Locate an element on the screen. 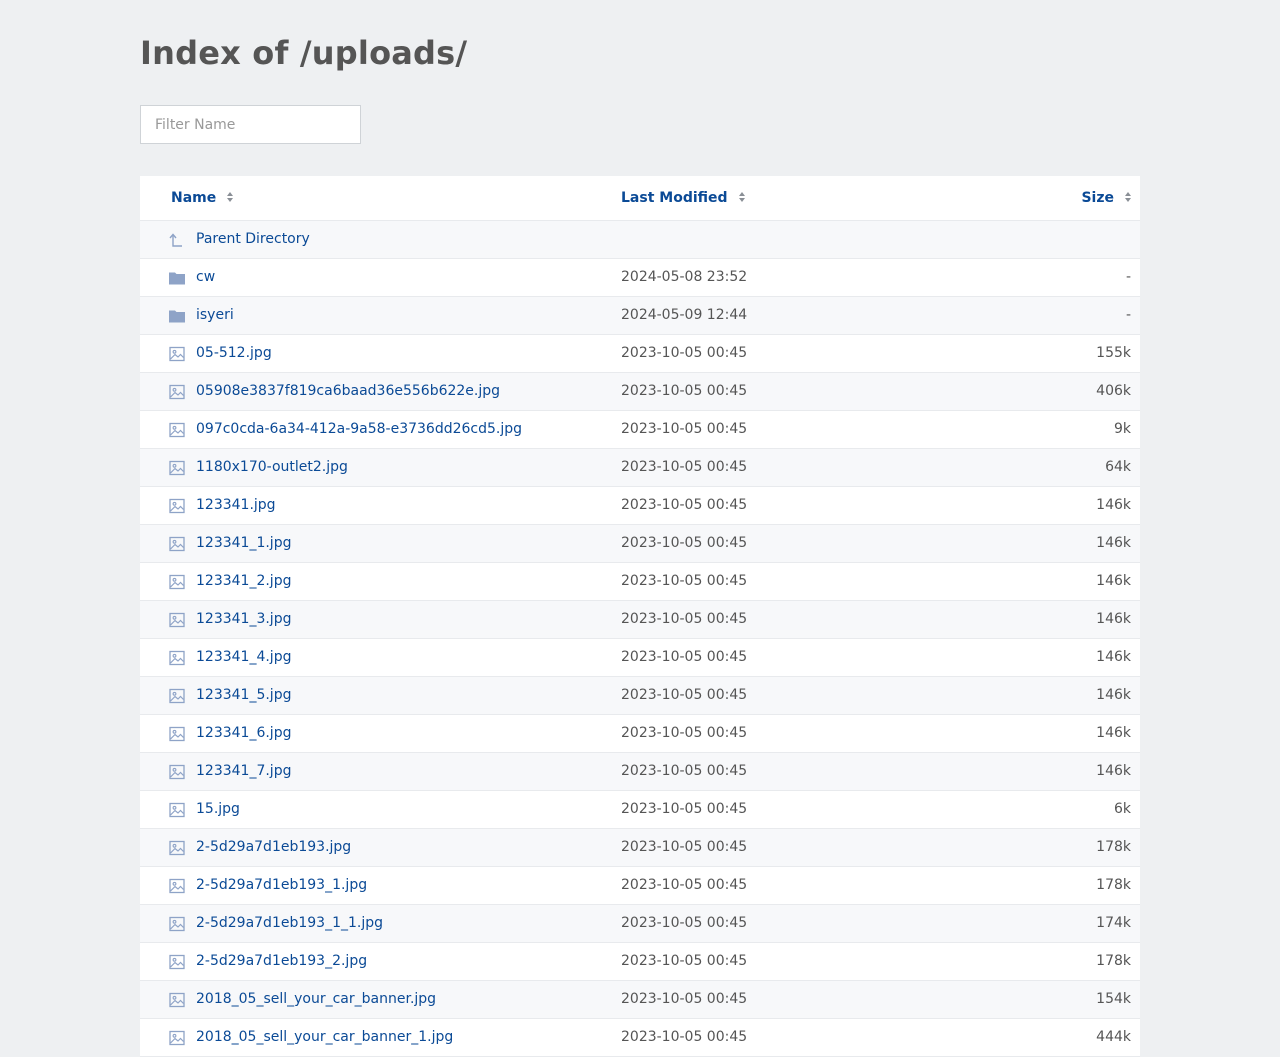 This screenshot has width=1280, height=1057. table-row: 123341_7.jpg 2023-10-05 00:45 146k is located at coordinates (640, 772).